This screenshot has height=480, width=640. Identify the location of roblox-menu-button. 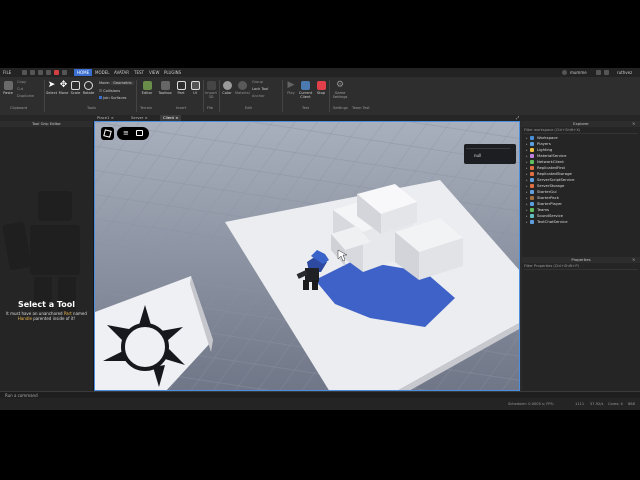
(107, 133).